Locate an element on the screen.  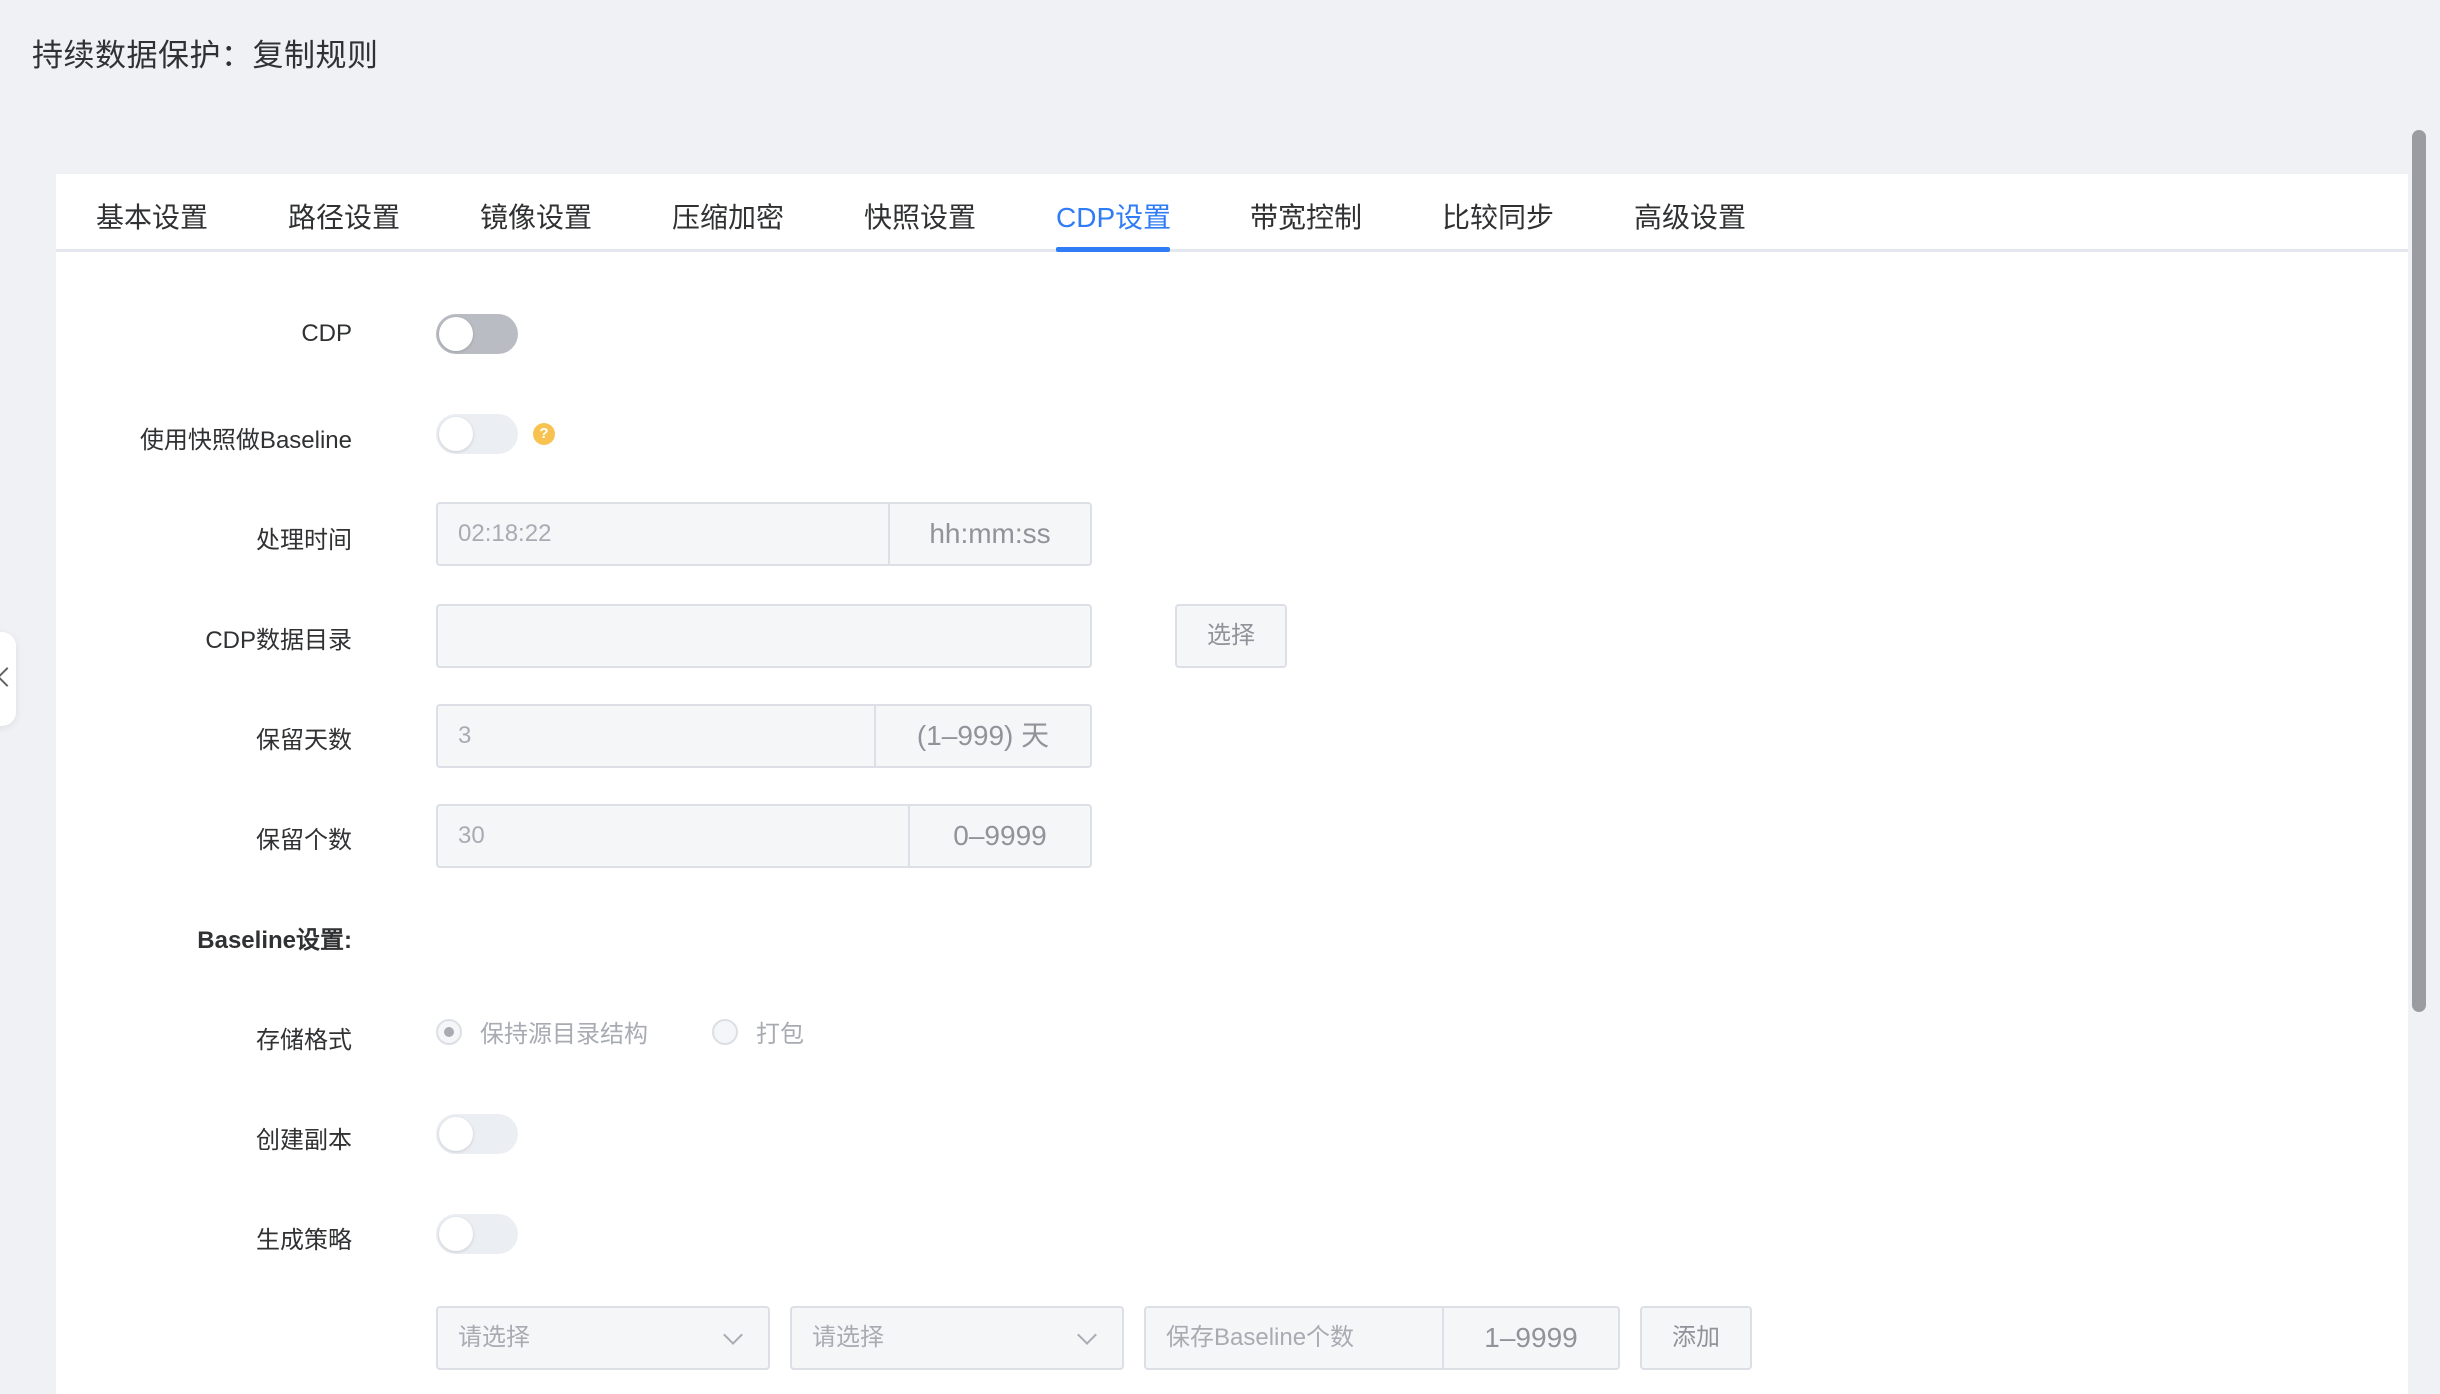
storage-format-label: 存储格式 is located at coordinates (304, 1040).